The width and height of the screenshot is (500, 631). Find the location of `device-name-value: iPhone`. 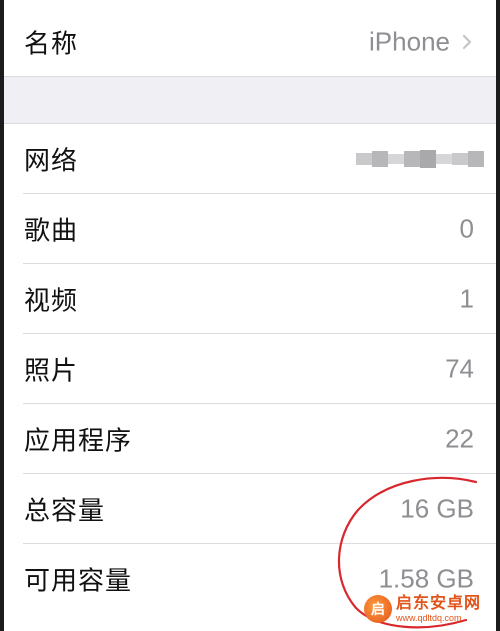

device-name-value: iPhone is located at coordinates (409, 41).